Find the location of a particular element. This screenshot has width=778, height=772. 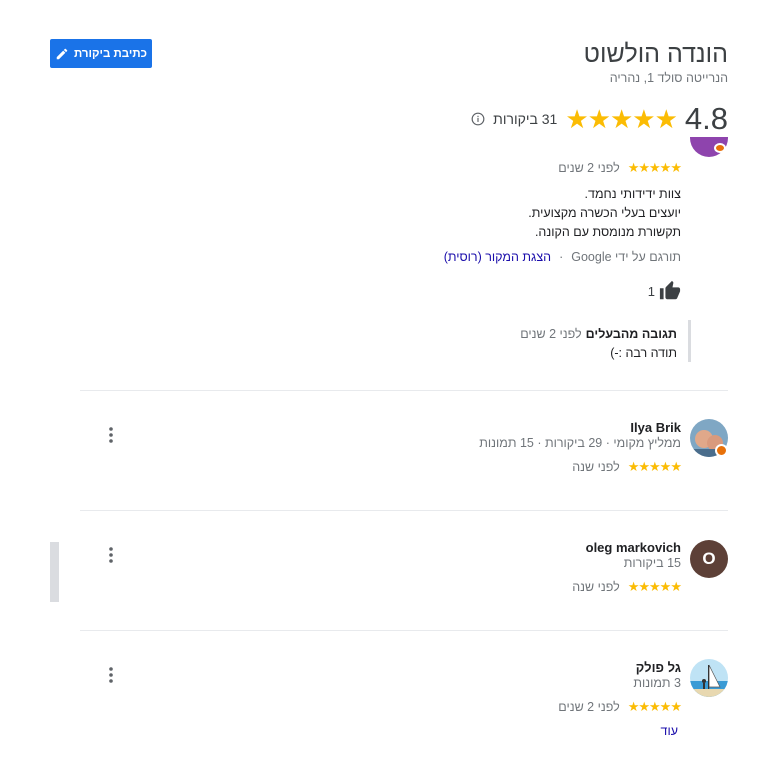

like-row: 1 is located at coordinates (664, 291).